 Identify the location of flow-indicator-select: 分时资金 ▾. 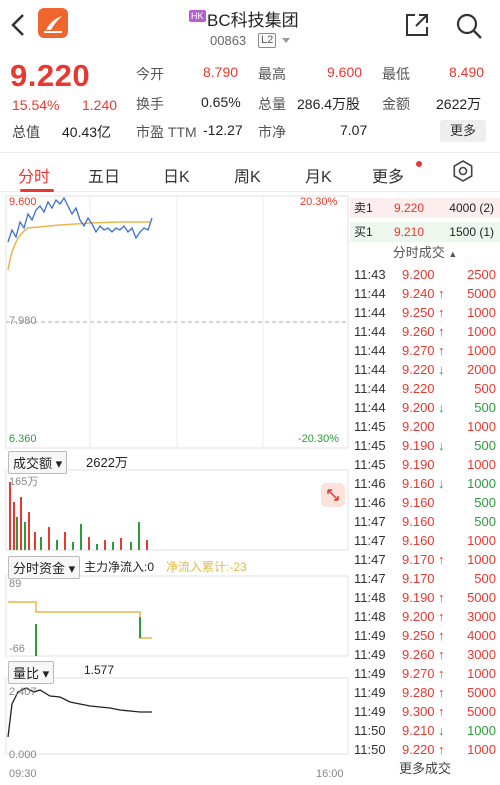
(44, 567).